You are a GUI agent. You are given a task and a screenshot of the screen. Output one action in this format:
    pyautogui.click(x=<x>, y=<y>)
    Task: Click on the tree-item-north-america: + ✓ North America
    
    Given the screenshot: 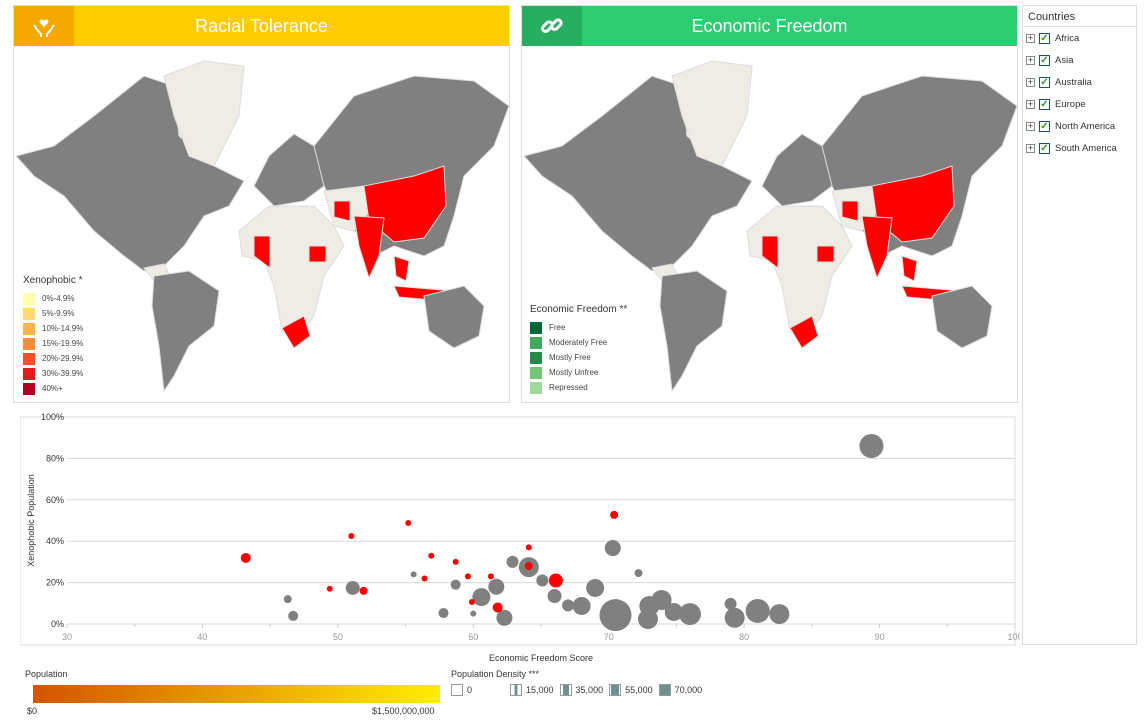 What is the action you would take?
    pyautogui.click(x=1079, y=126)
    